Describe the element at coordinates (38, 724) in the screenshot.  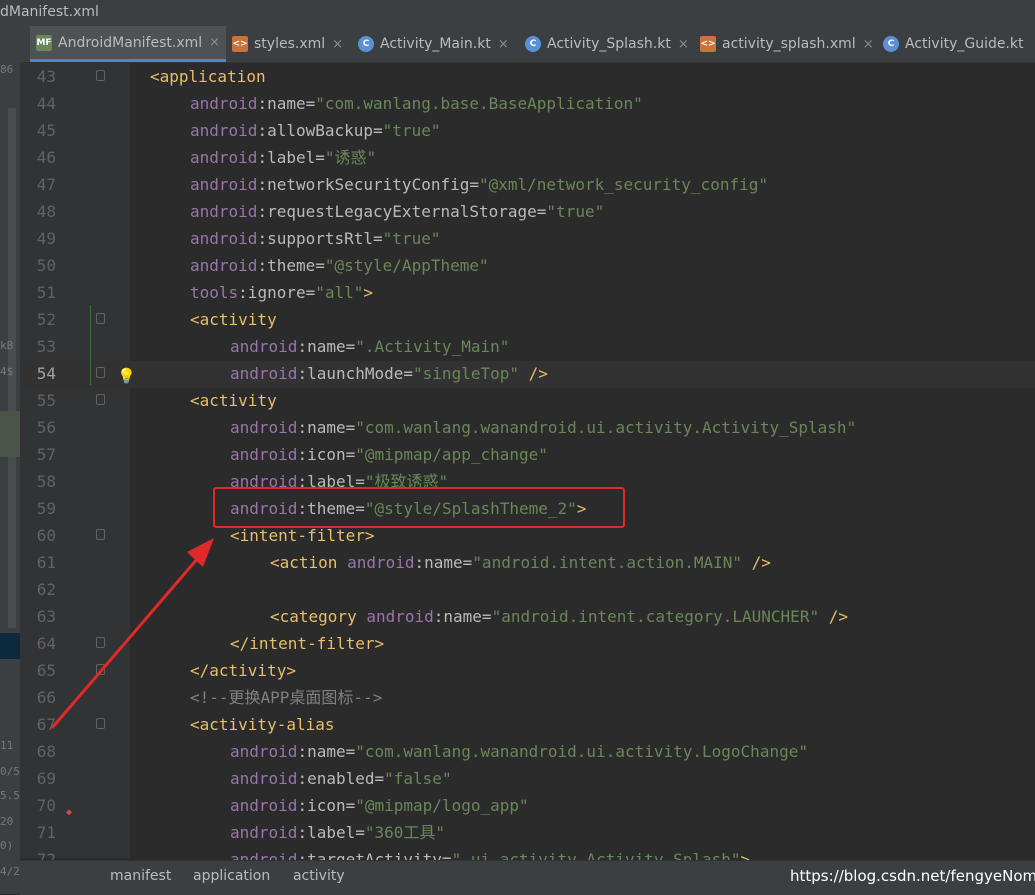
I see `line-number: 67` at that location.